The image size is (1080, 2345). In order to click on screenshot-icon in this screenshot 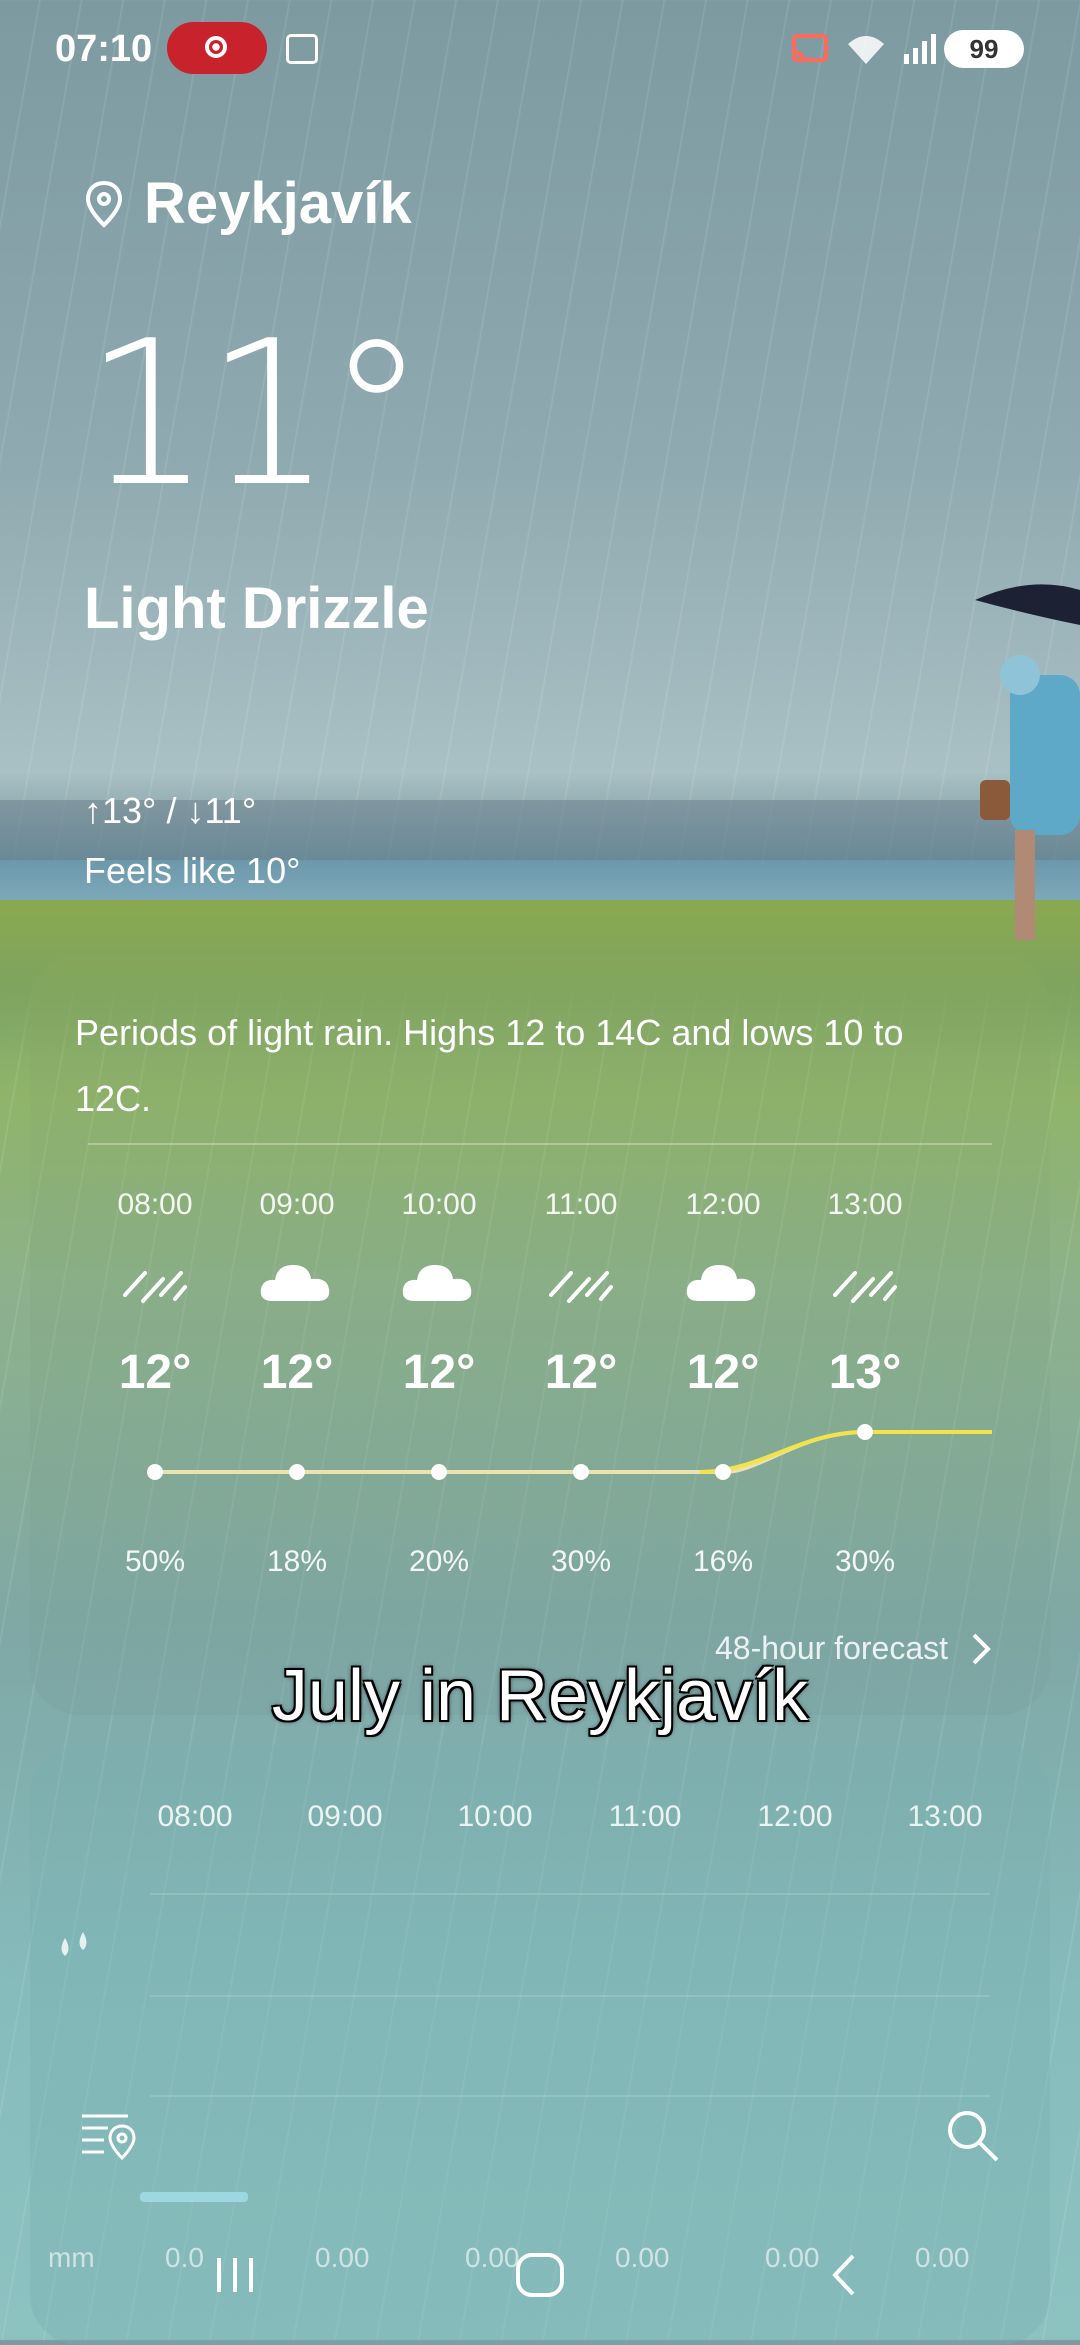, I will do `click(302, 49)`.